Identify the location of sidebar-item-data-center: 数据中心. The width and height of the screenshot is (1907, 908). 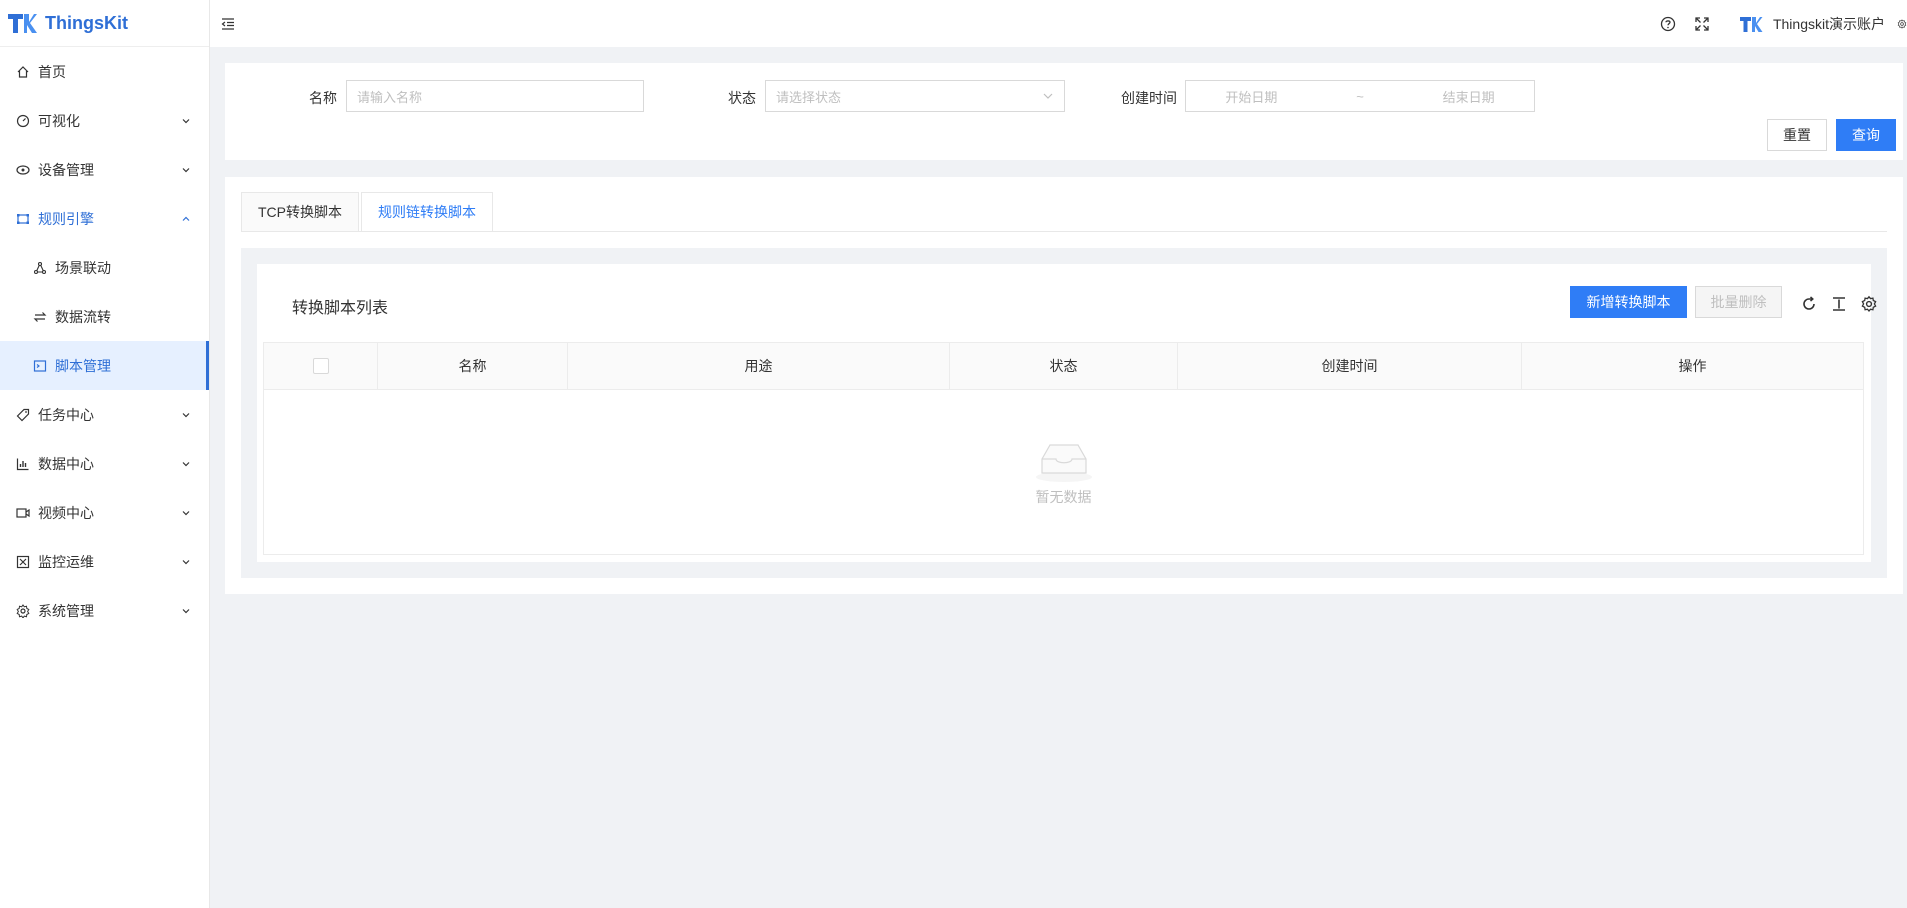
(104, 463).